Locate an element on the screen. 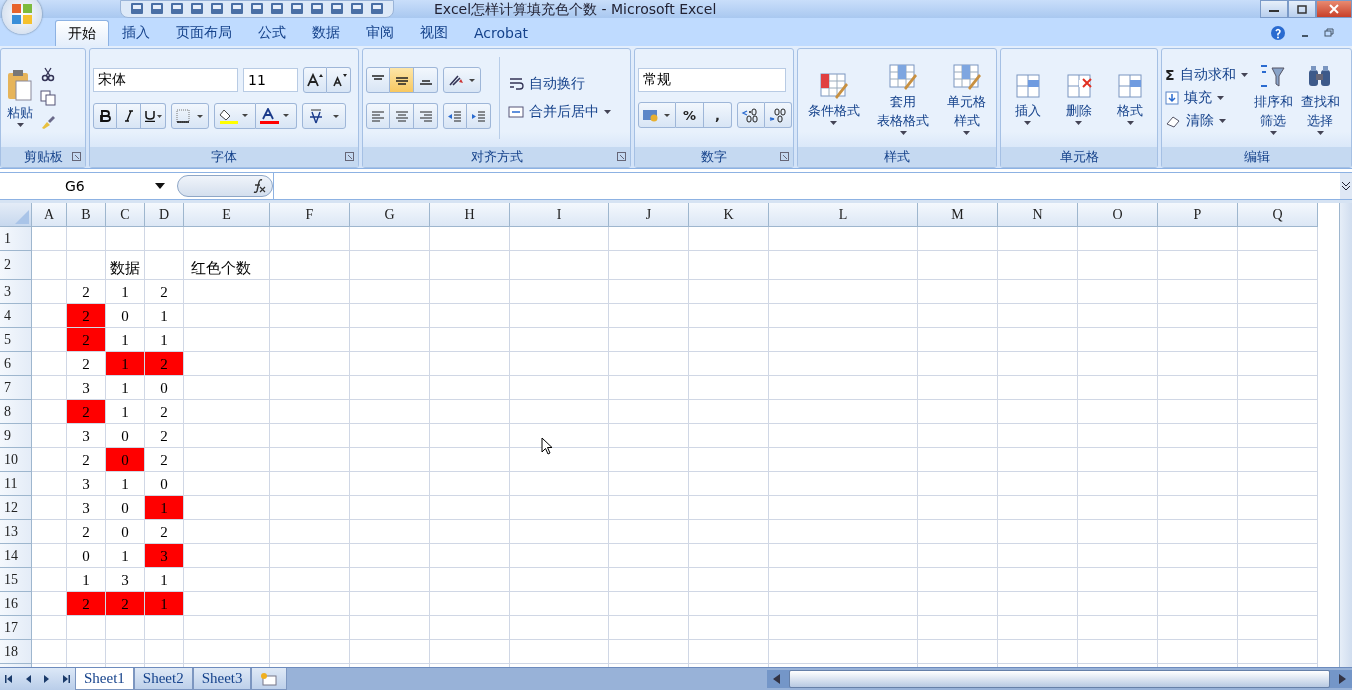 This screenshot has width=1352, height=690. italic-button is located at coordinates (129, 116).